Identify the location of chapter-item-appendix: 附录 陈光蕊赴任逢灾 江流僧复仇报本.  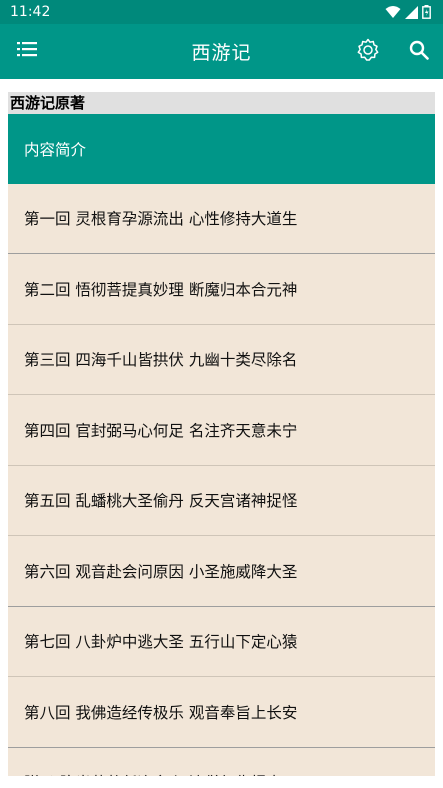
(221, 761).